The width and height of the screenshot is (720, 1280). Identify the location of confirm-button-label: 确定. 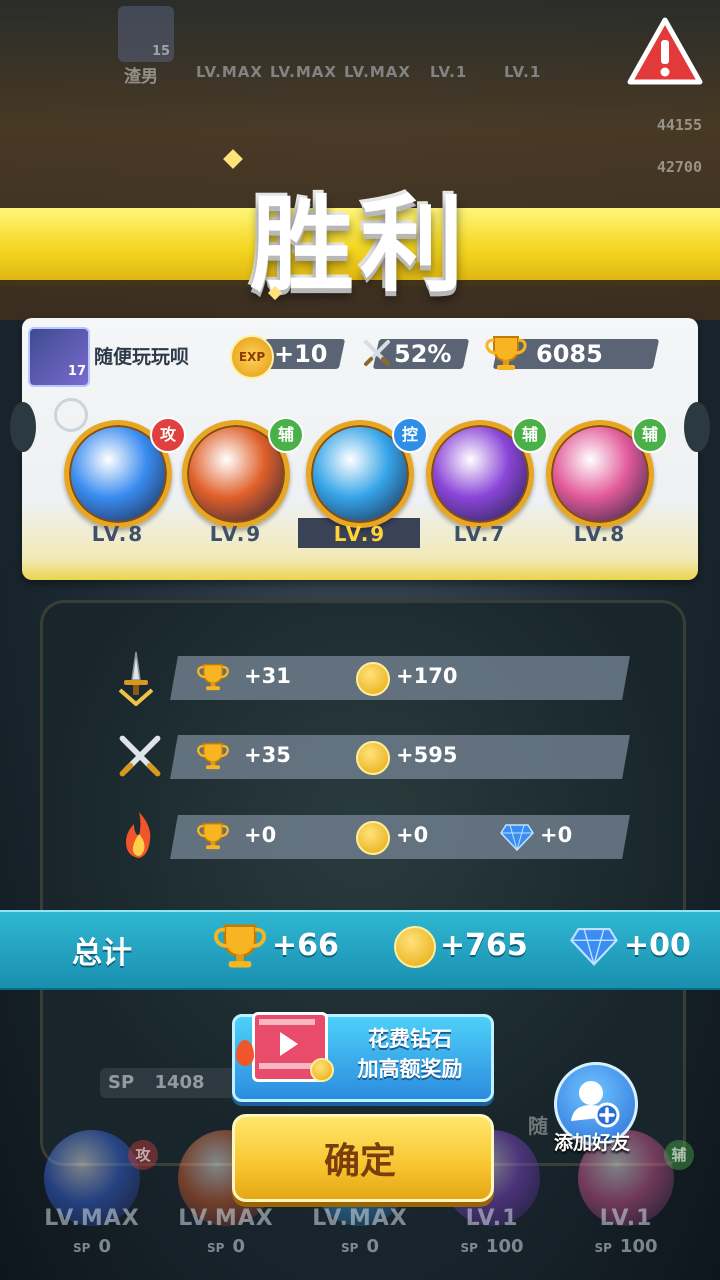
(359, 1161).